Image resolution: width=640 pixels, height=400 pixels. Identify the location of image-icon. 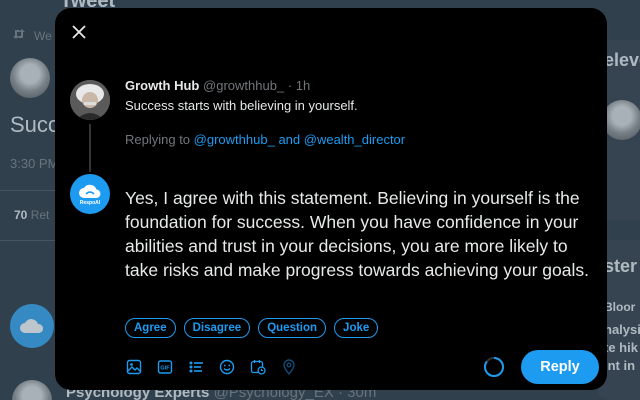
(134, 367).